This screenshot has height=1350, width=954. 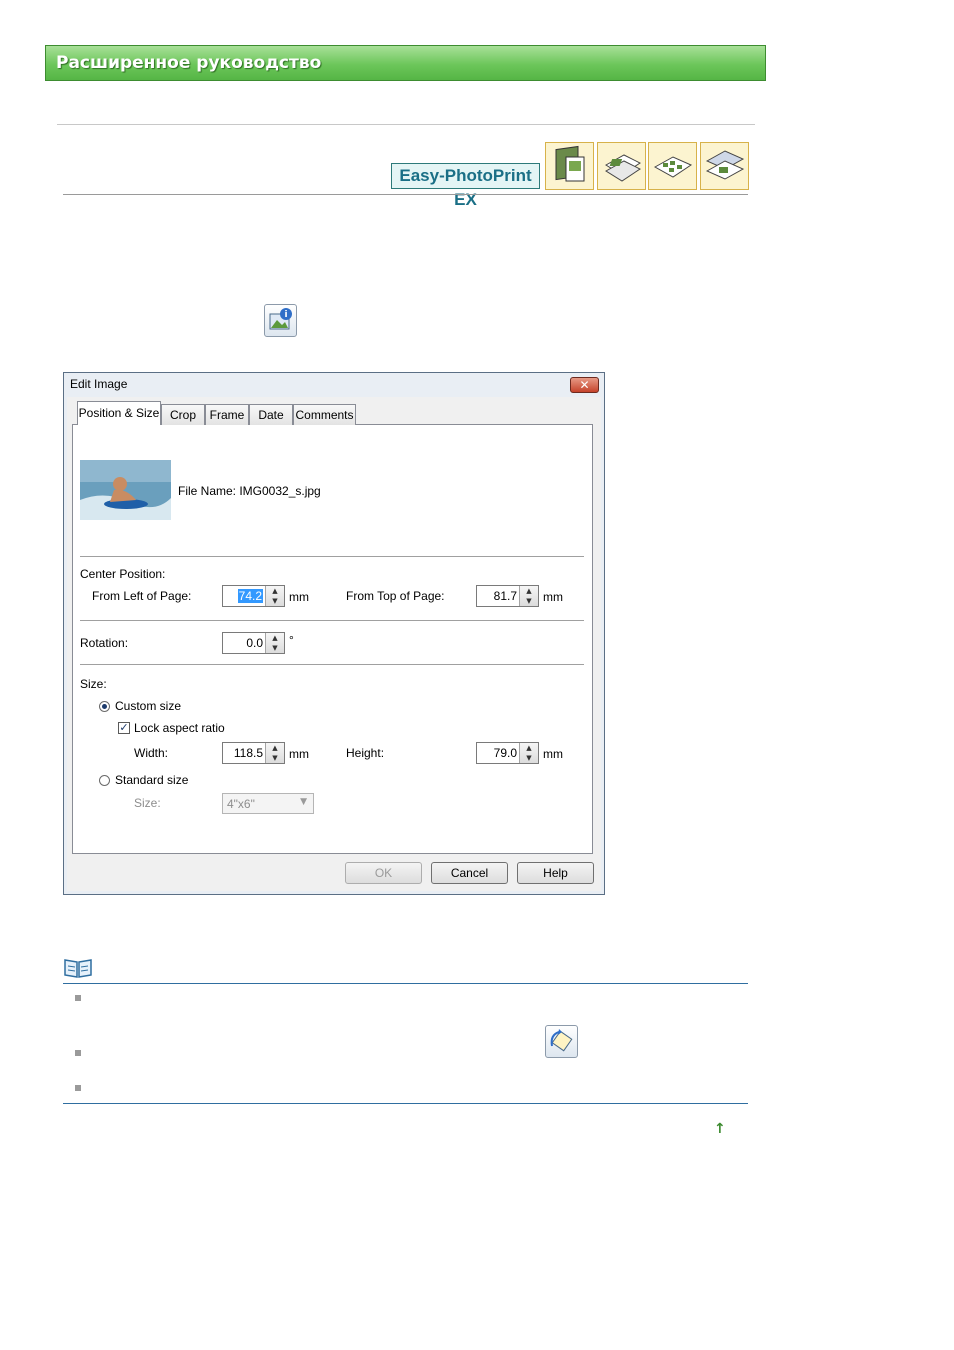 I want to click on rotation-label: Rotation:, so click(x=104, y=643).